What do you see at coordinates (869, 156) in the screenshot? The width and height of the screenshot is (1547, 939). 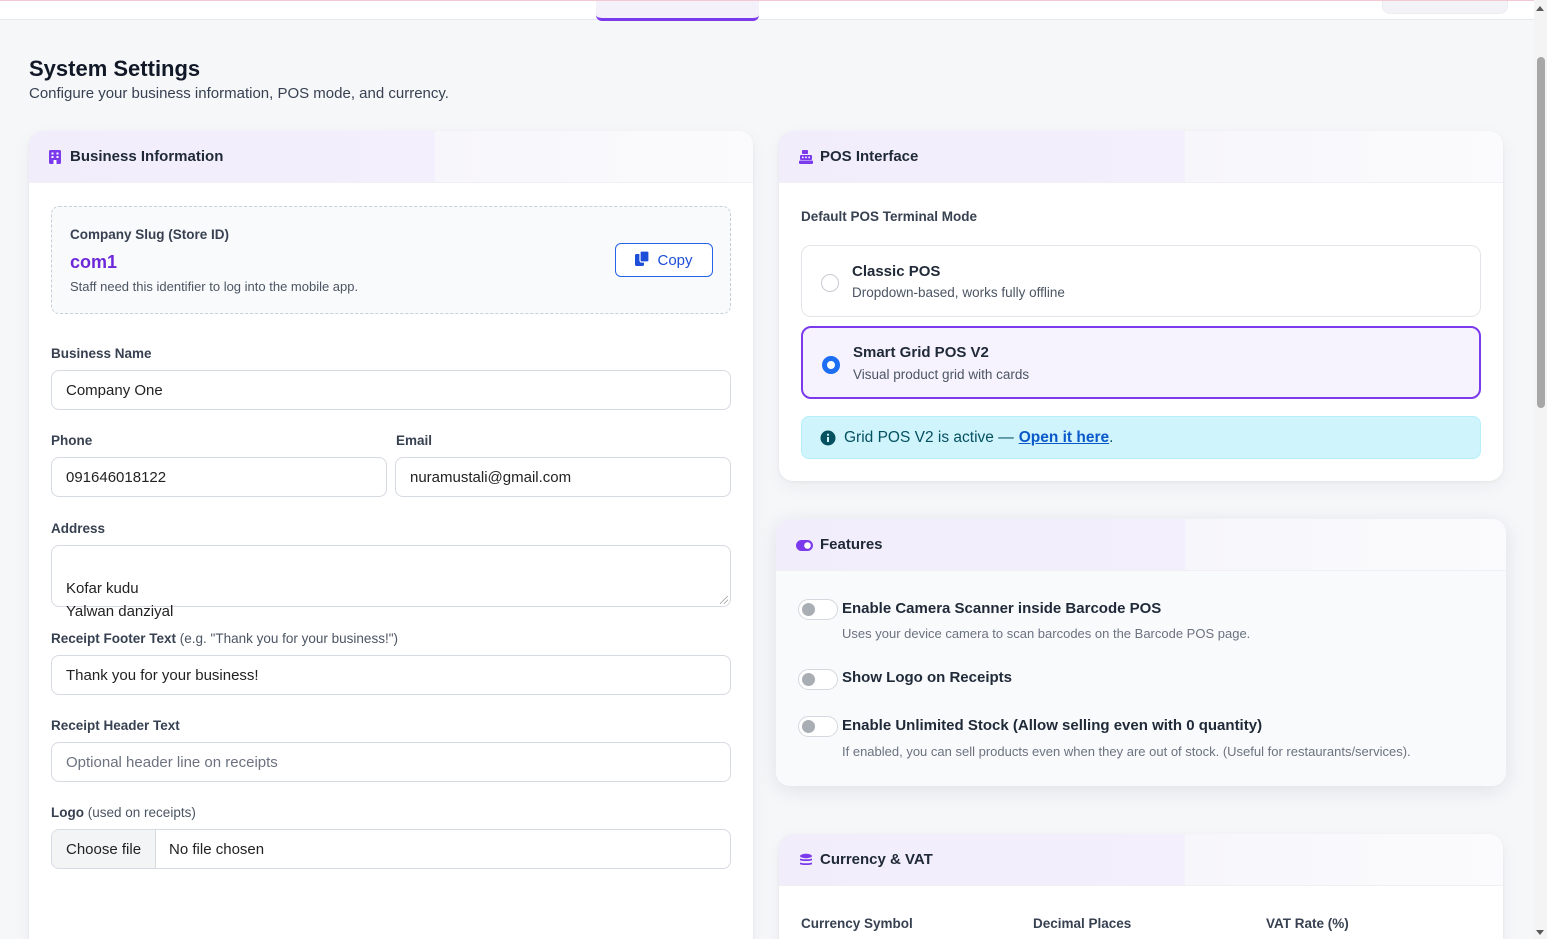 I see `pos-interface-title: POS Interface` at bounding box center [869, 156].